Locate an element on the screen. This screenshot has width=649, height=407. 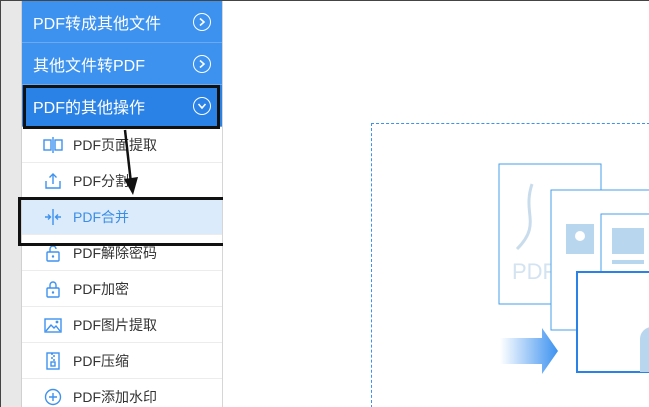
menu-item-label: PDF合并 is located at coordinates (101, 216).